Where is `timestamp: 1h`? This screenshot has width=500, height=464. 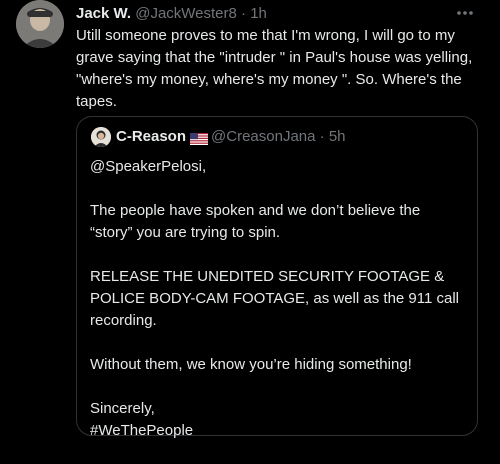
timestamp: 1h is located at coordinates (258, 13).